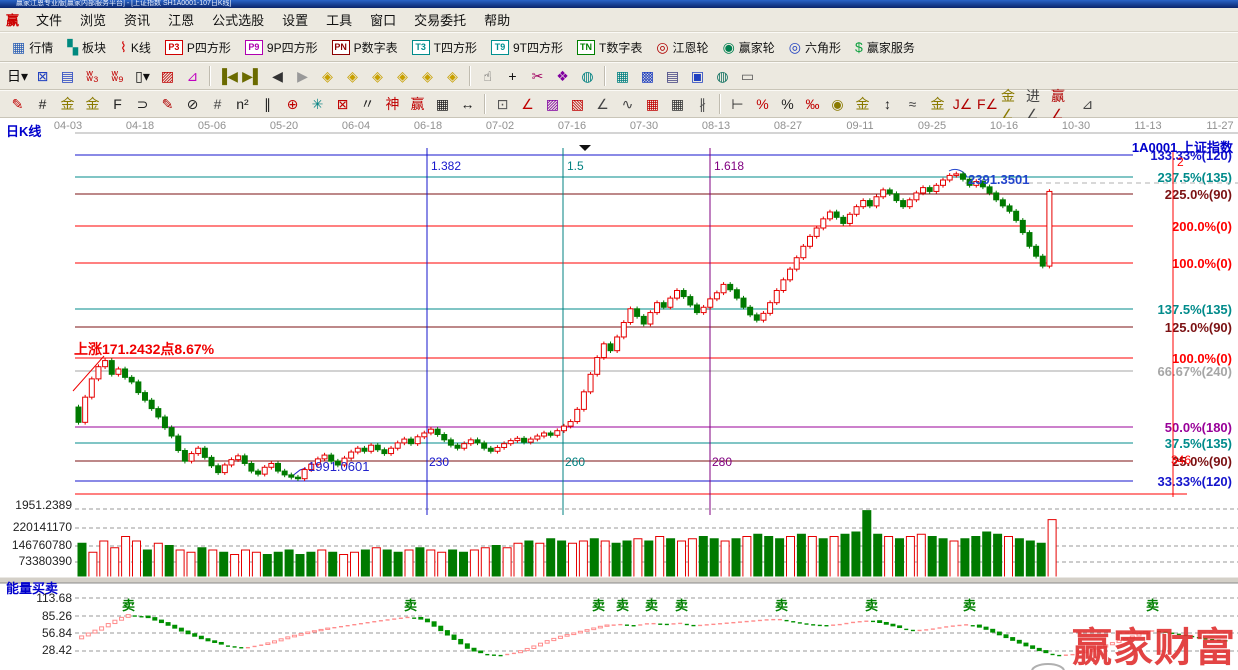 Image resolution: width=1238 pixels, height=670 pixels. What do you see at coordinates (1087, 104) in the screenshot?
I see `tri-angle-tool: ⊿` at bounding box center [1087, 104].